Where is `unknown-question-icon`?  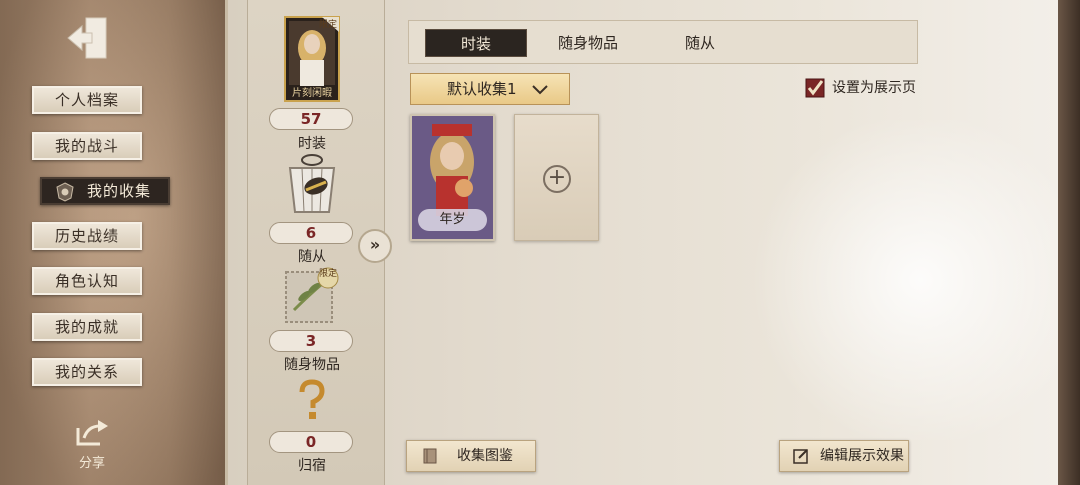 unknown-question-icon is located at coordinates (312, 400).